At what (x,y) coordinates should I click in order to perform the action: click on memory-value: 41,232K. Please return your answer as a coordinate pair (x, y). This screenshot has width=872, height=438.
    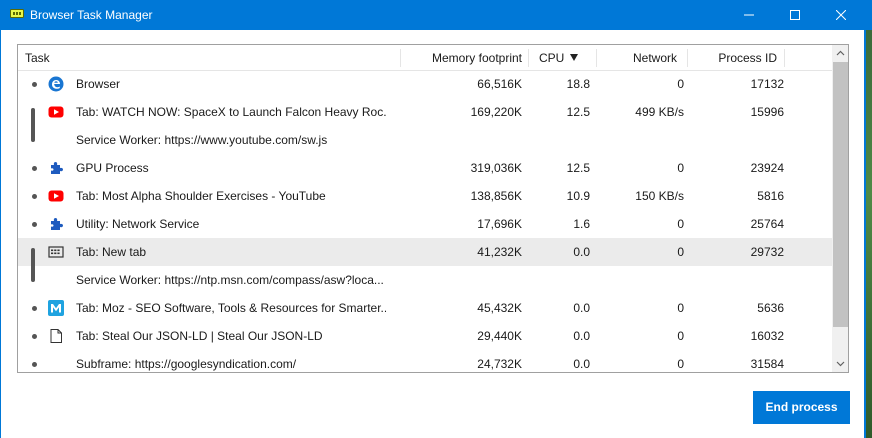
    Looking at the image, I should click on (499, 252).